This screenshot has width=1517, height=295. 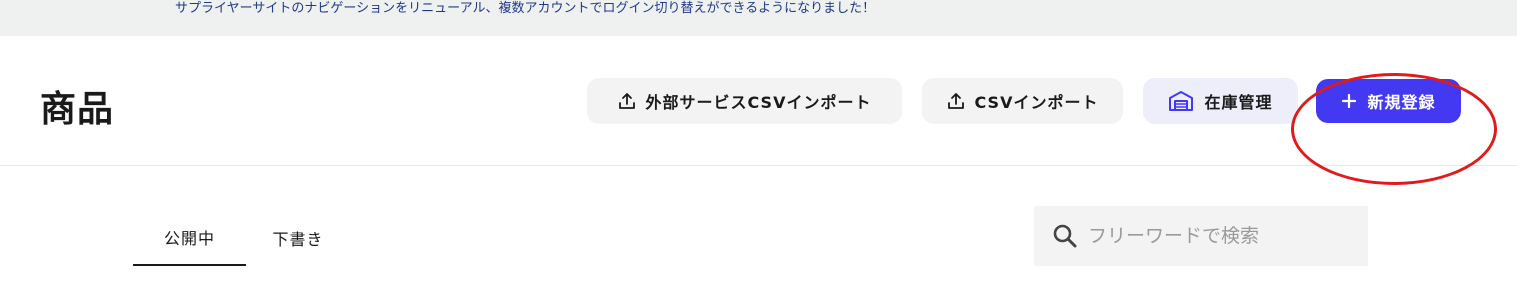 I want to click on new-register-button: 新規登録, so click(x=1388, y=101).